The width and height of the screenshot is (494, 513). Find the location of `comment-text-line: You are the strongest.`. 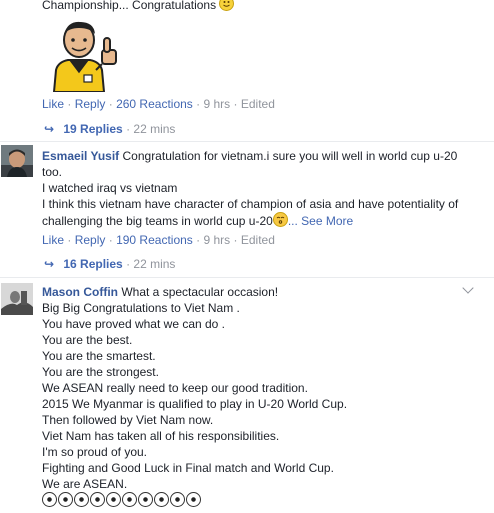

comment-text-line: You are the strongest. is located at coordinates (100, 372).